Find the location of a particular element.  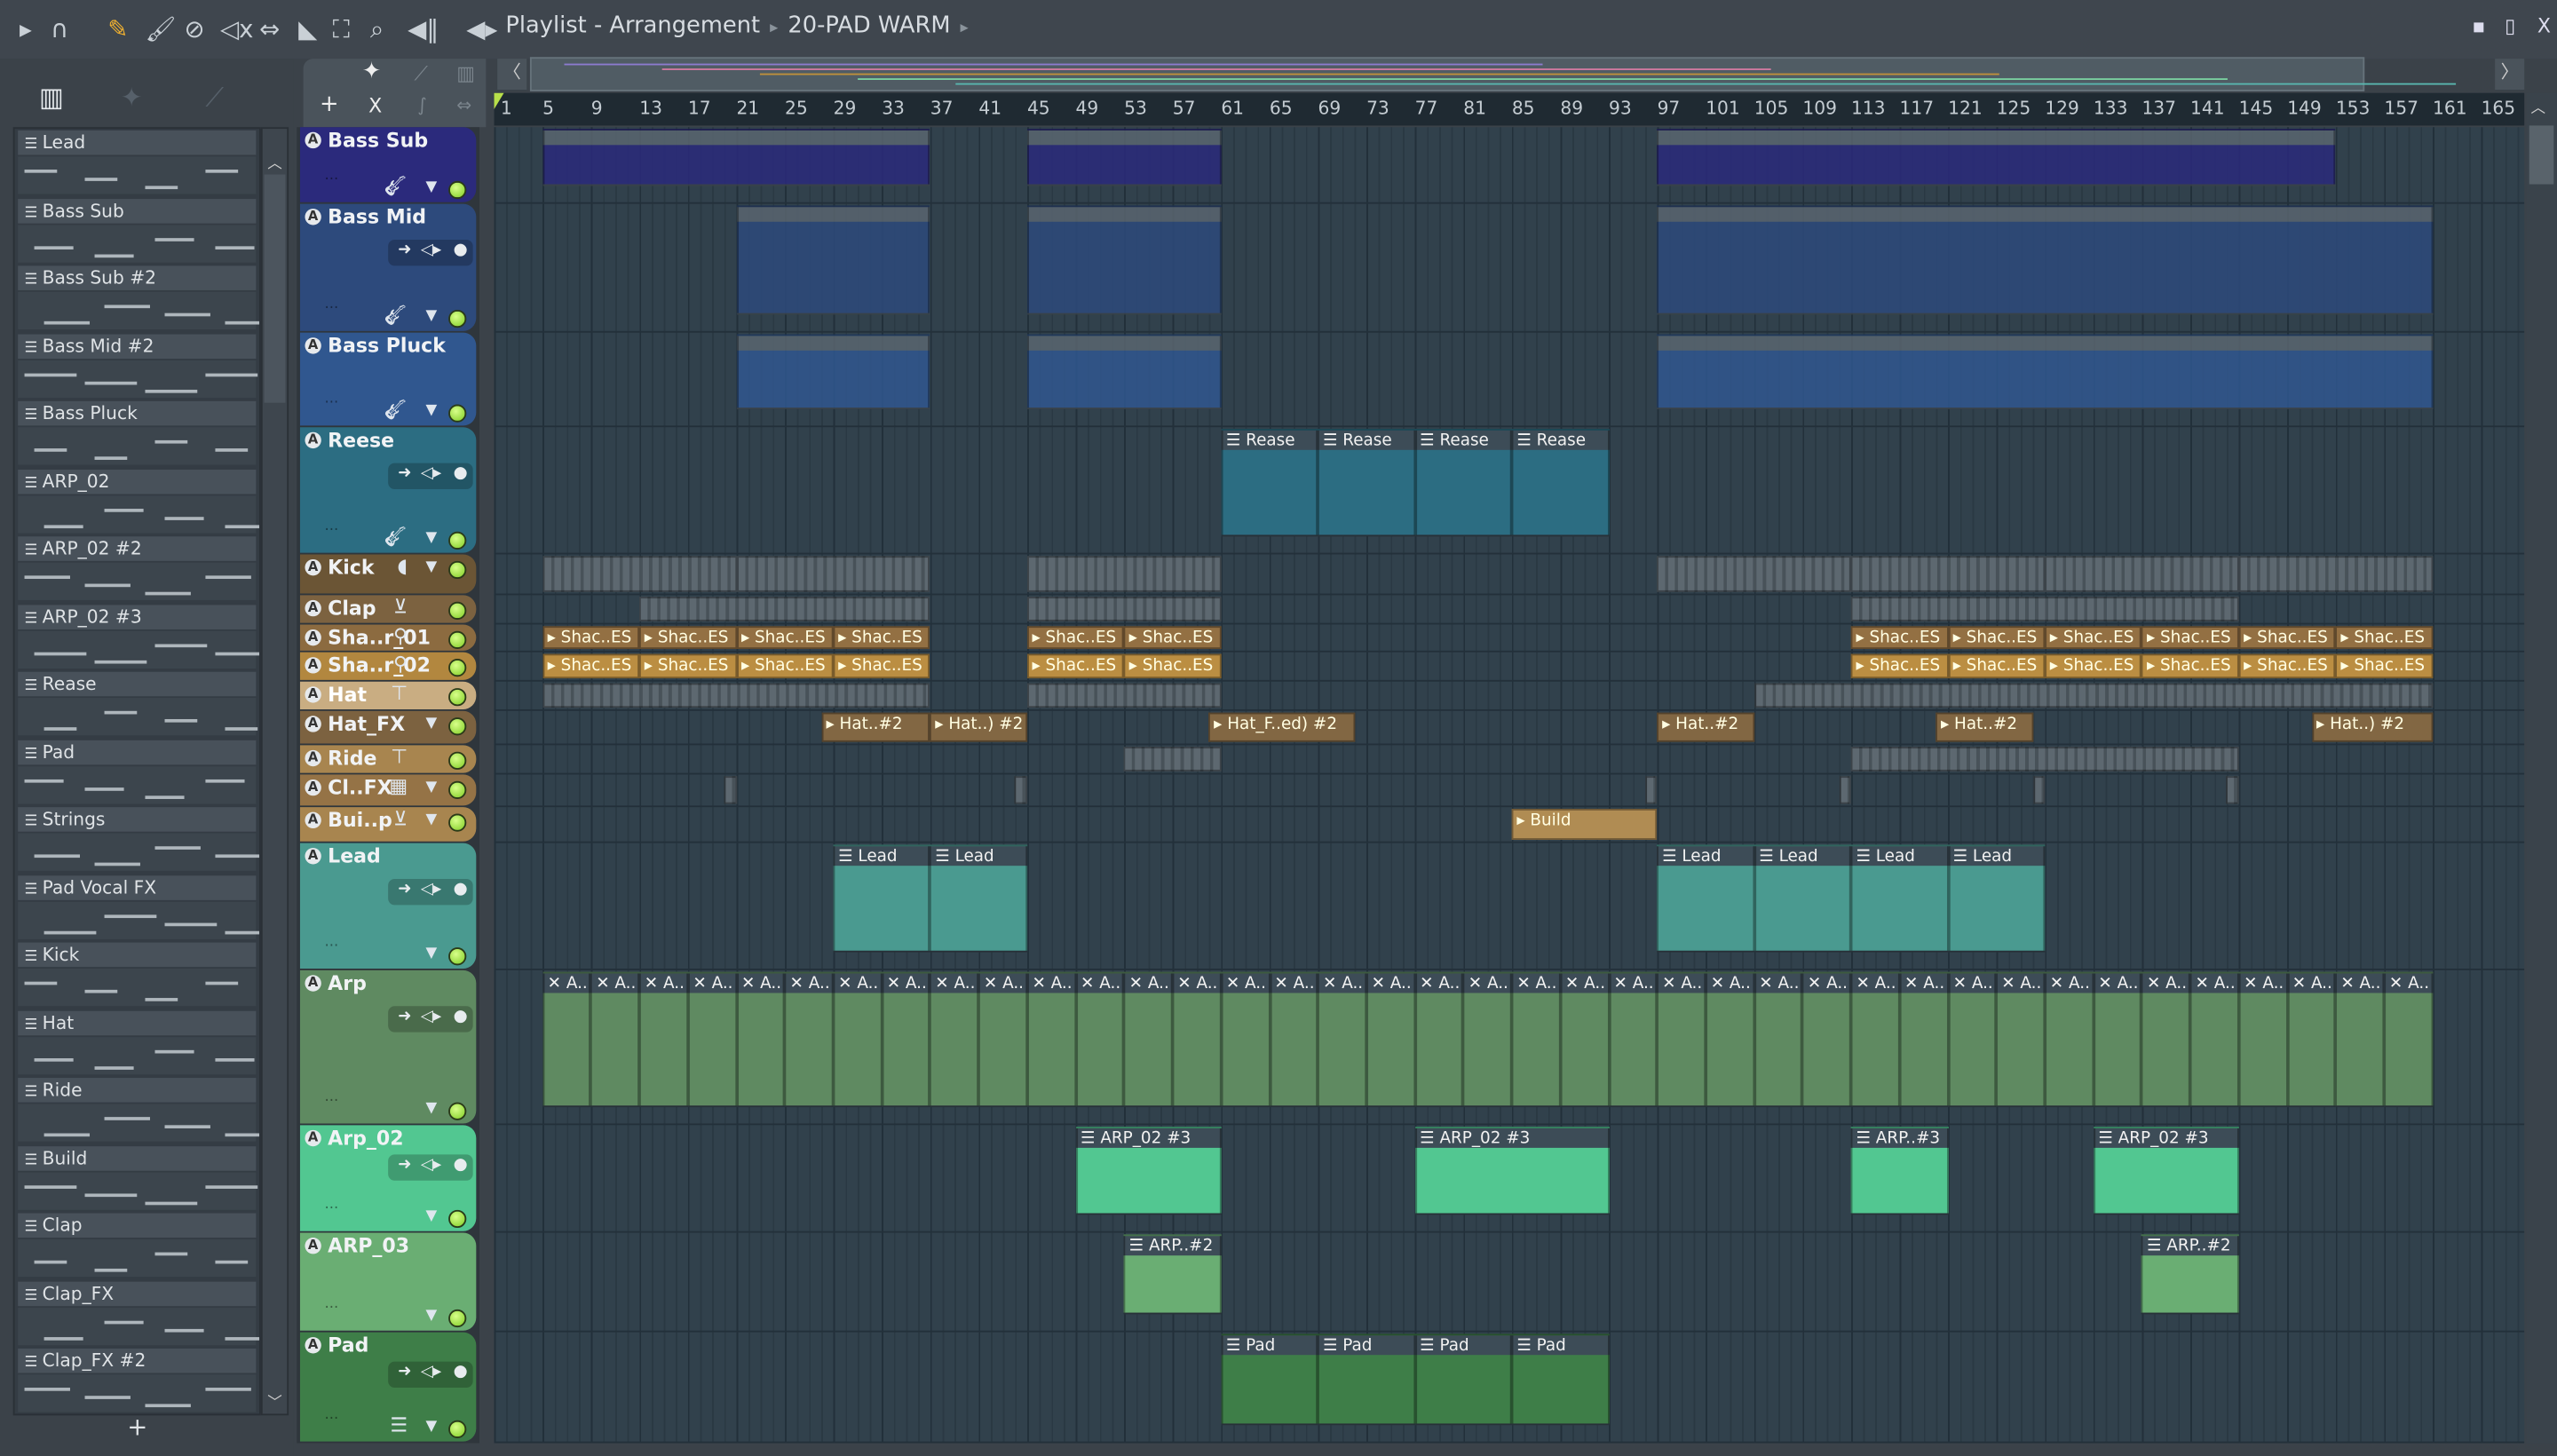

zoom-icon: ⌕ is located at coordinates (377, 29).